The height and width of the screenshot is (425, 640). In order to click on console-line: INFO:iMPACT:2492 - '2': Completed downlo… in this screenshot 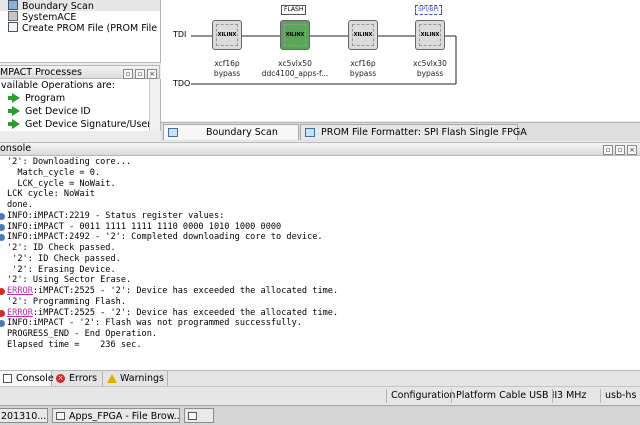, I will do `click(169, 237)`.